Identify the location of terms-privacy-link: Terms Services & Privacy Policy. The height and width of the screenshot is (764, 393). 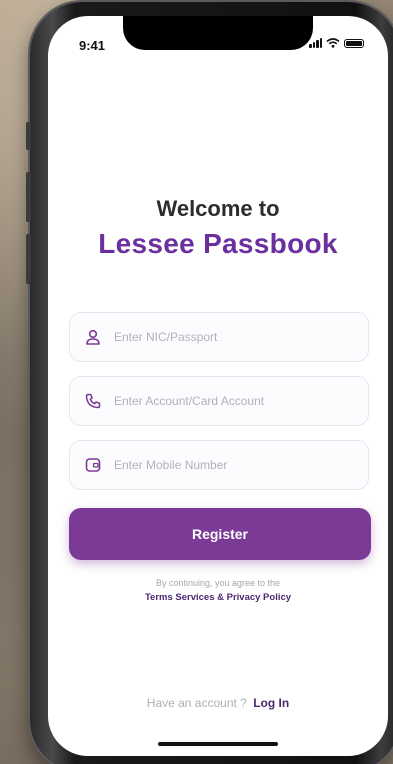
(218, 597).